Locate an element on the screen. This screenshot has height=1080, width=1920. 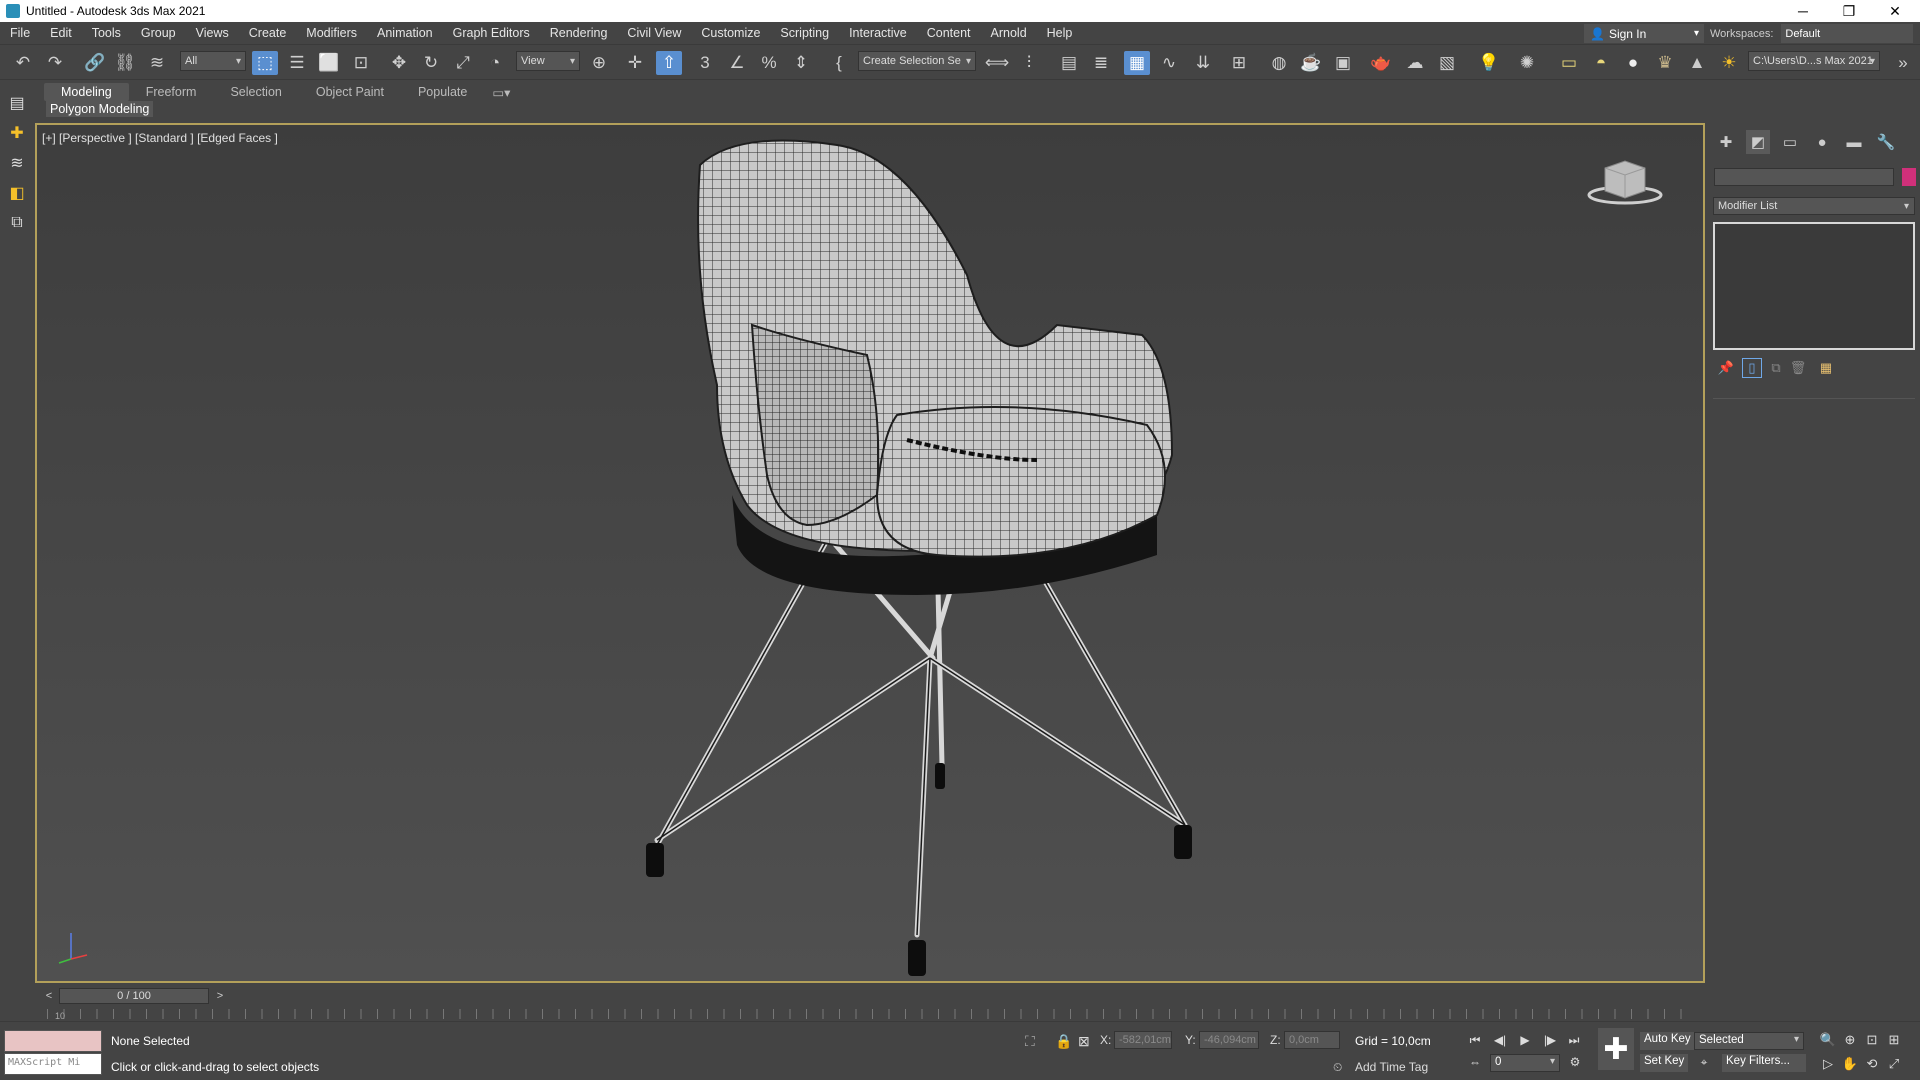
skydome-light-icon: ◓ is located at coordinates (1601, 63).